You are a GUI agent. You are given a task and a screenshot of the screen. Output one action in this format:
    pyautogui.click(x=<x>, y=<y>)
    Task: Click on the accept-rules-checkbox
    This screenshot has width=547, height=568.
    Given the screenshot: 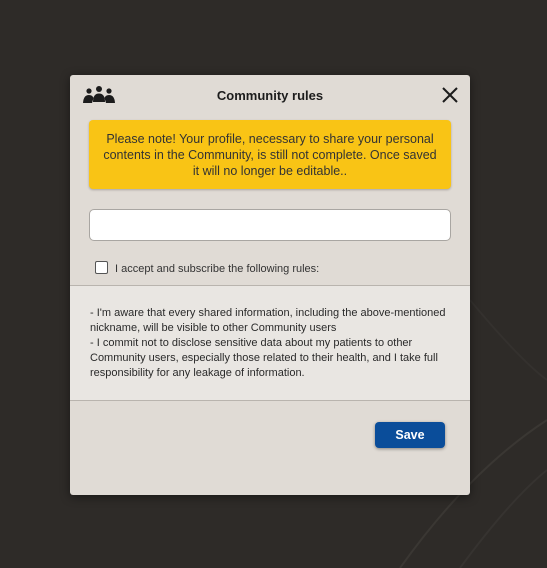 What is the action you would take?
    pyautogui.click(x=101, y=267)
    